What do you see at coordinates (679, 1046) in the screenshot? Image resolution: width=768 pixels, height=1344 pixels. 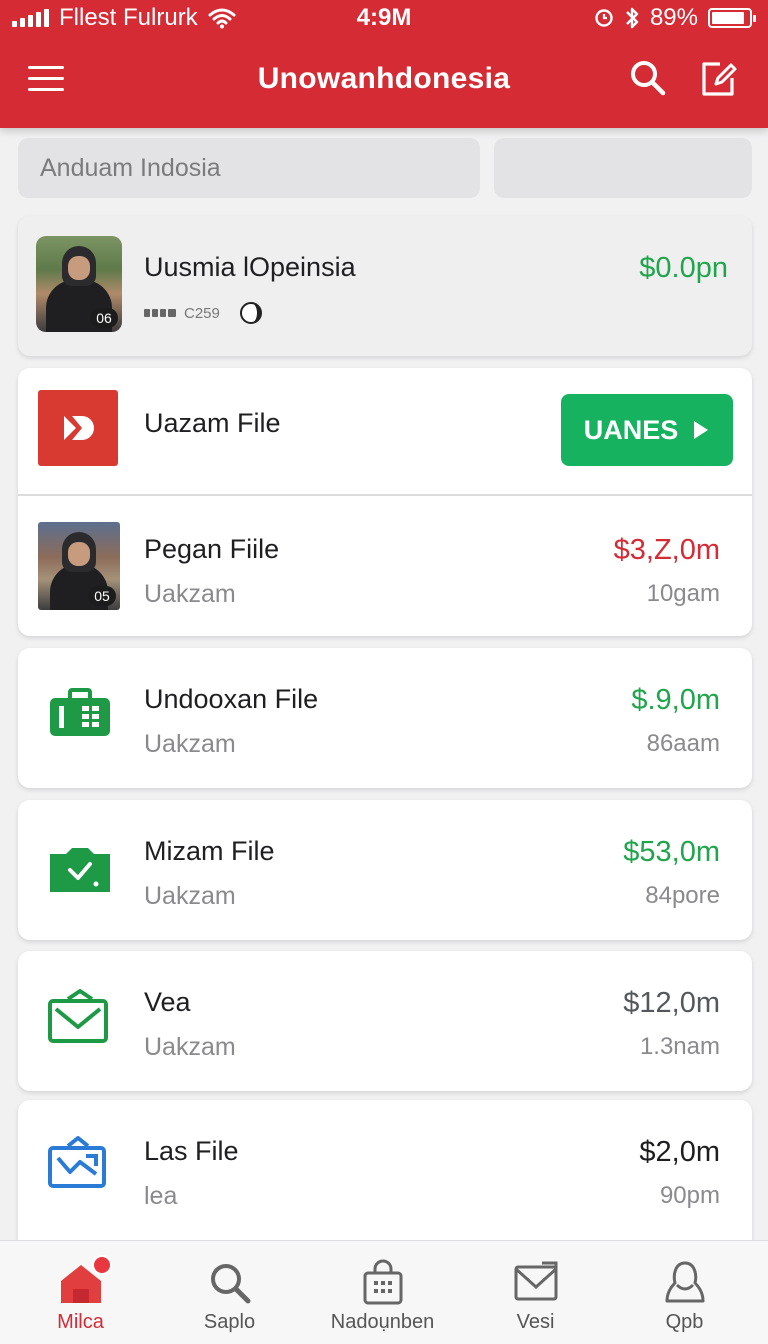 I see `transaction-time: 1.3nam` at bounding box center [679, 1046].